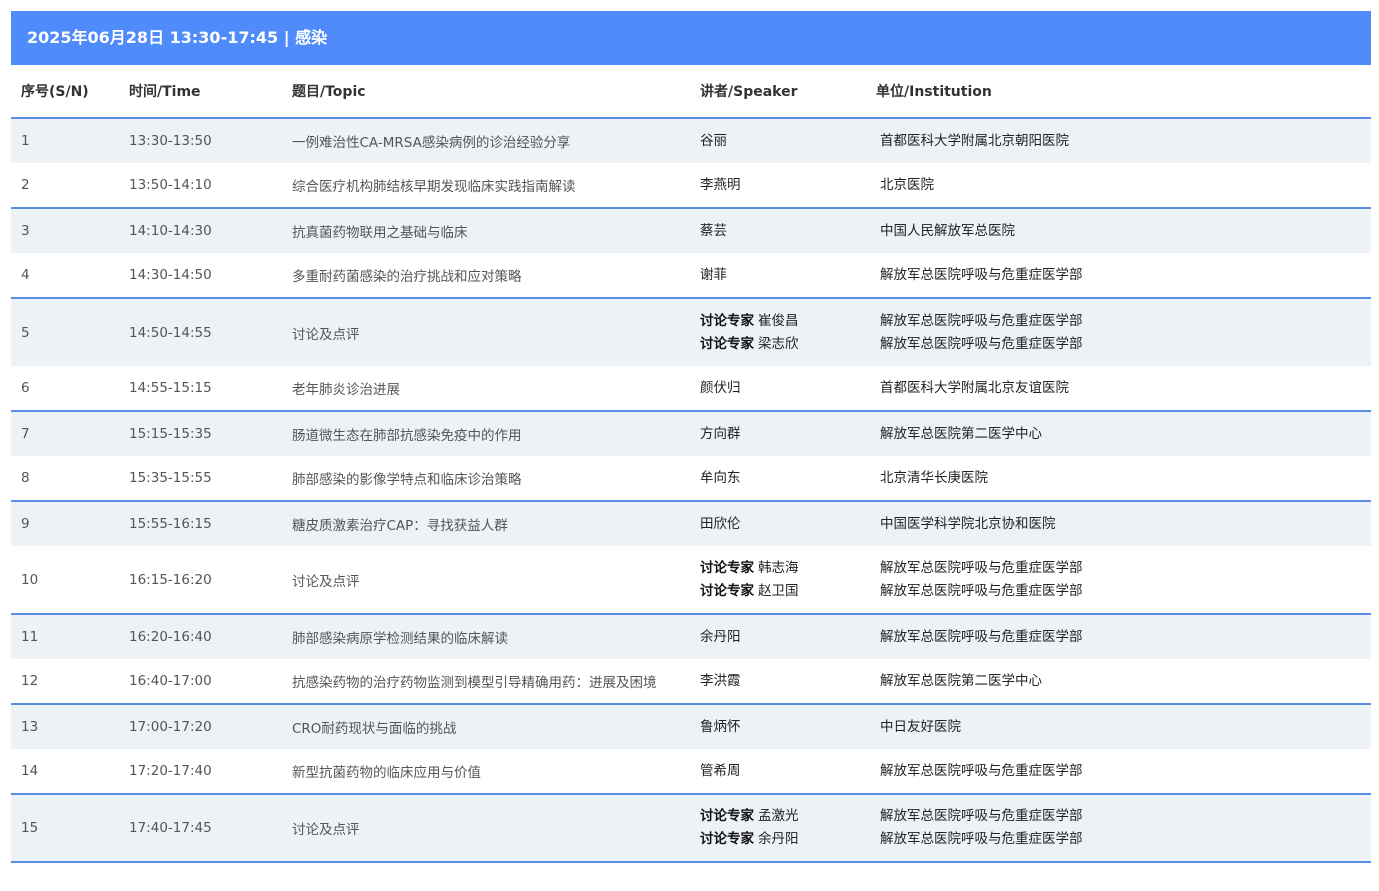  I want to click on row-time: 14:55-15:15, so click(170, 388).